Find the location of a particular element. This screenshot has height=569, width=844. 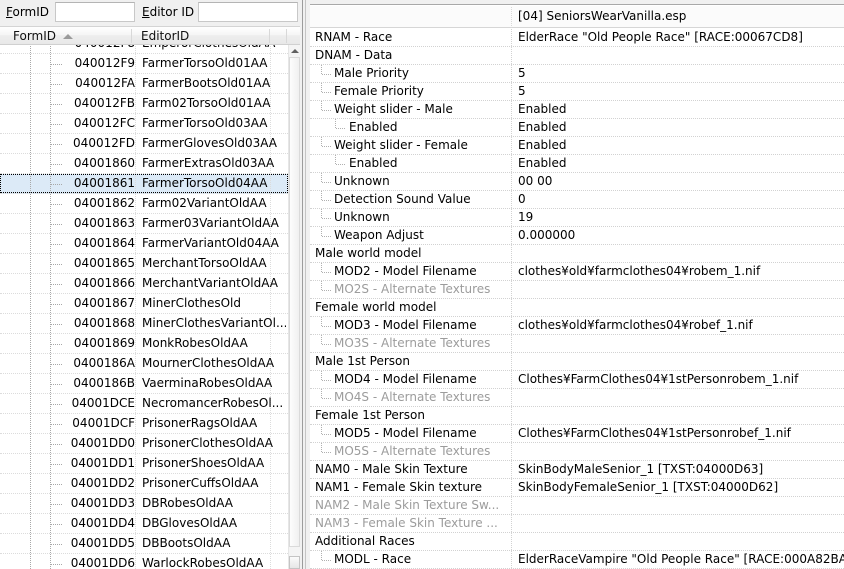

table-row: 0400186A MournerClothesOldAA is located at coordinates (144, 364).